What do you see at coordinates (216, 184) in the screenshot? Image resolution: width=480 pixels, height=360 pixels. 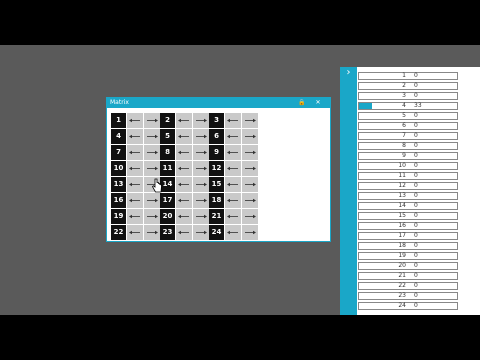 I see `matrix-cell-number: 15` at bounding box center [216, 184].